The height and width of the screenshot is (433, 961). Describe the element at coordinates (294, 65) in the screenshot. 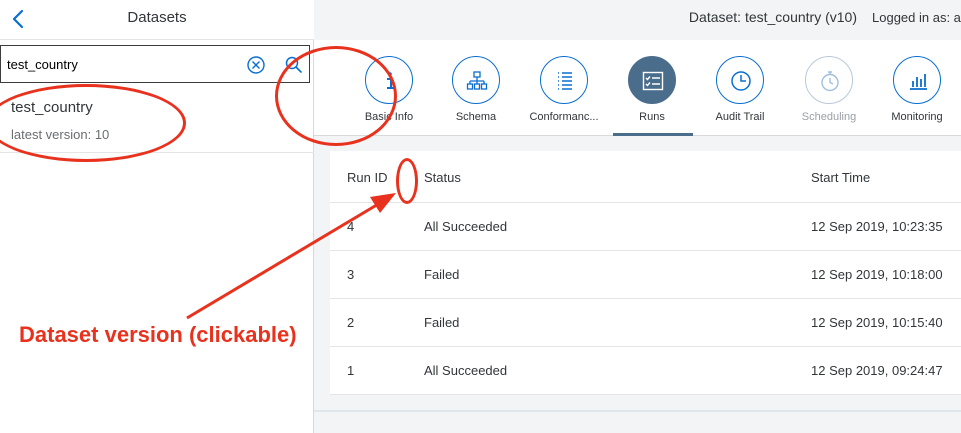

I see `search-icon` at that location.